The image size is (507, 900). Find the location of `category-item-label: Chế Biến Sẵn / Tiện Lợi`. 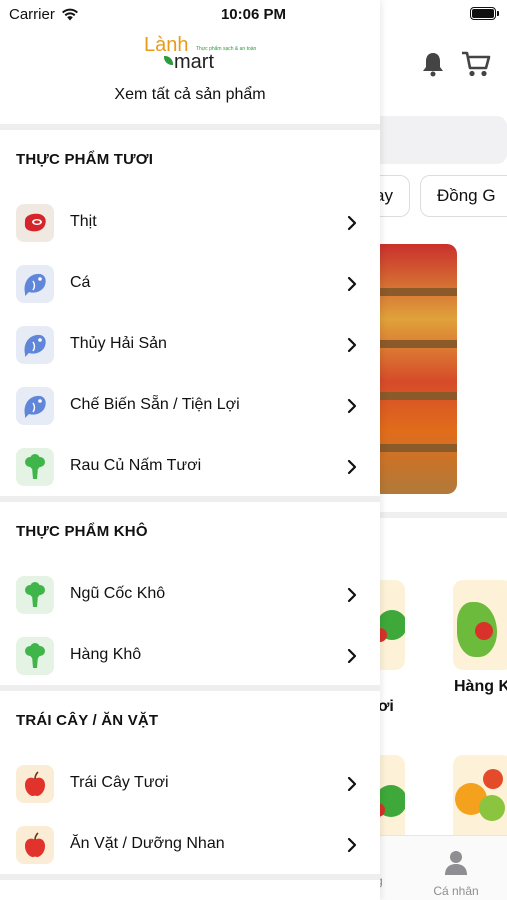

category-item-label: Chế Biến Sẵn / Tiện Lợi is located at coordinates (155, 404).